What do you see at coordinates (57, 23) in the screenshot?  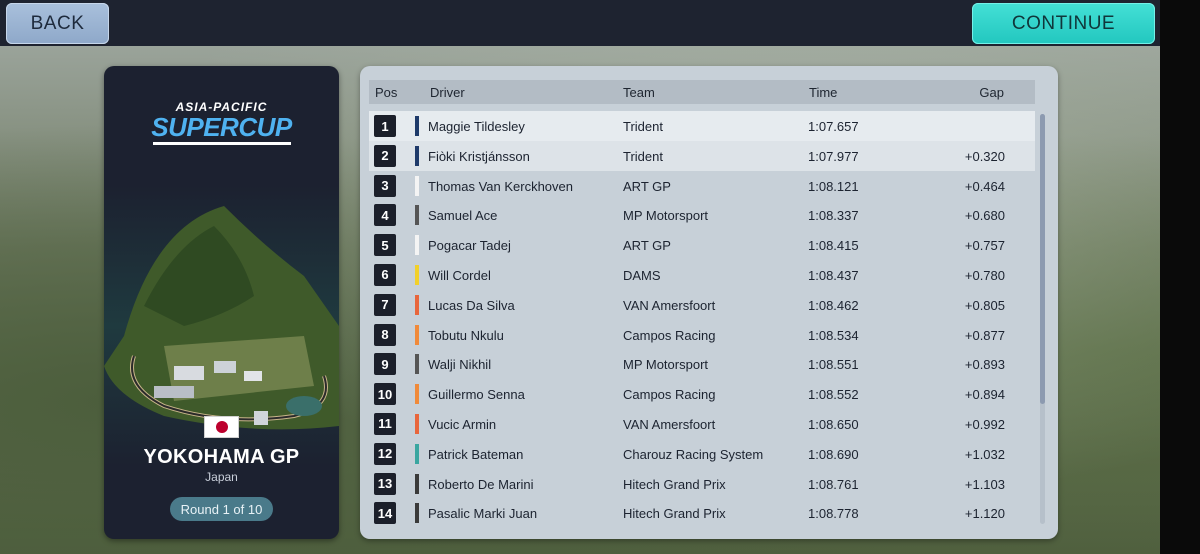 I see `back-button: BACK` at bounding box center [57, 23].